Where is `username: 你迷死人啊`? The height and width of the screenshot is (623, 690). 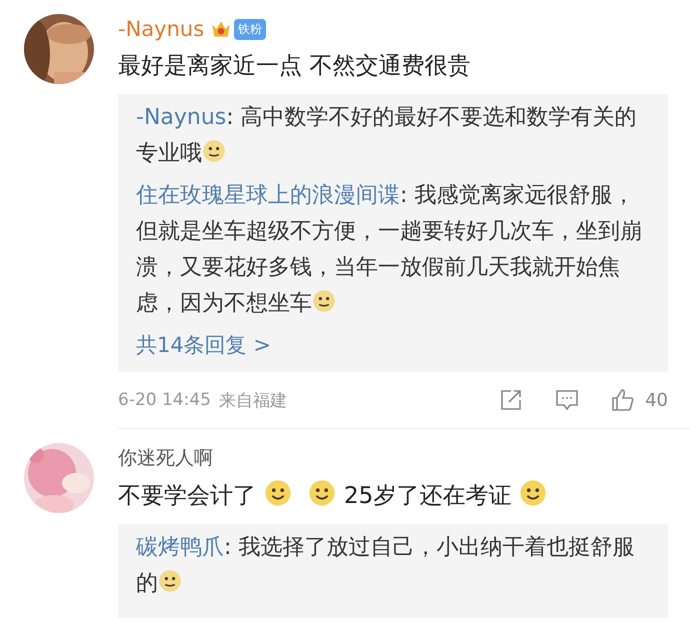 username: 你迷死人啊 is located at coordinates (165, 458).